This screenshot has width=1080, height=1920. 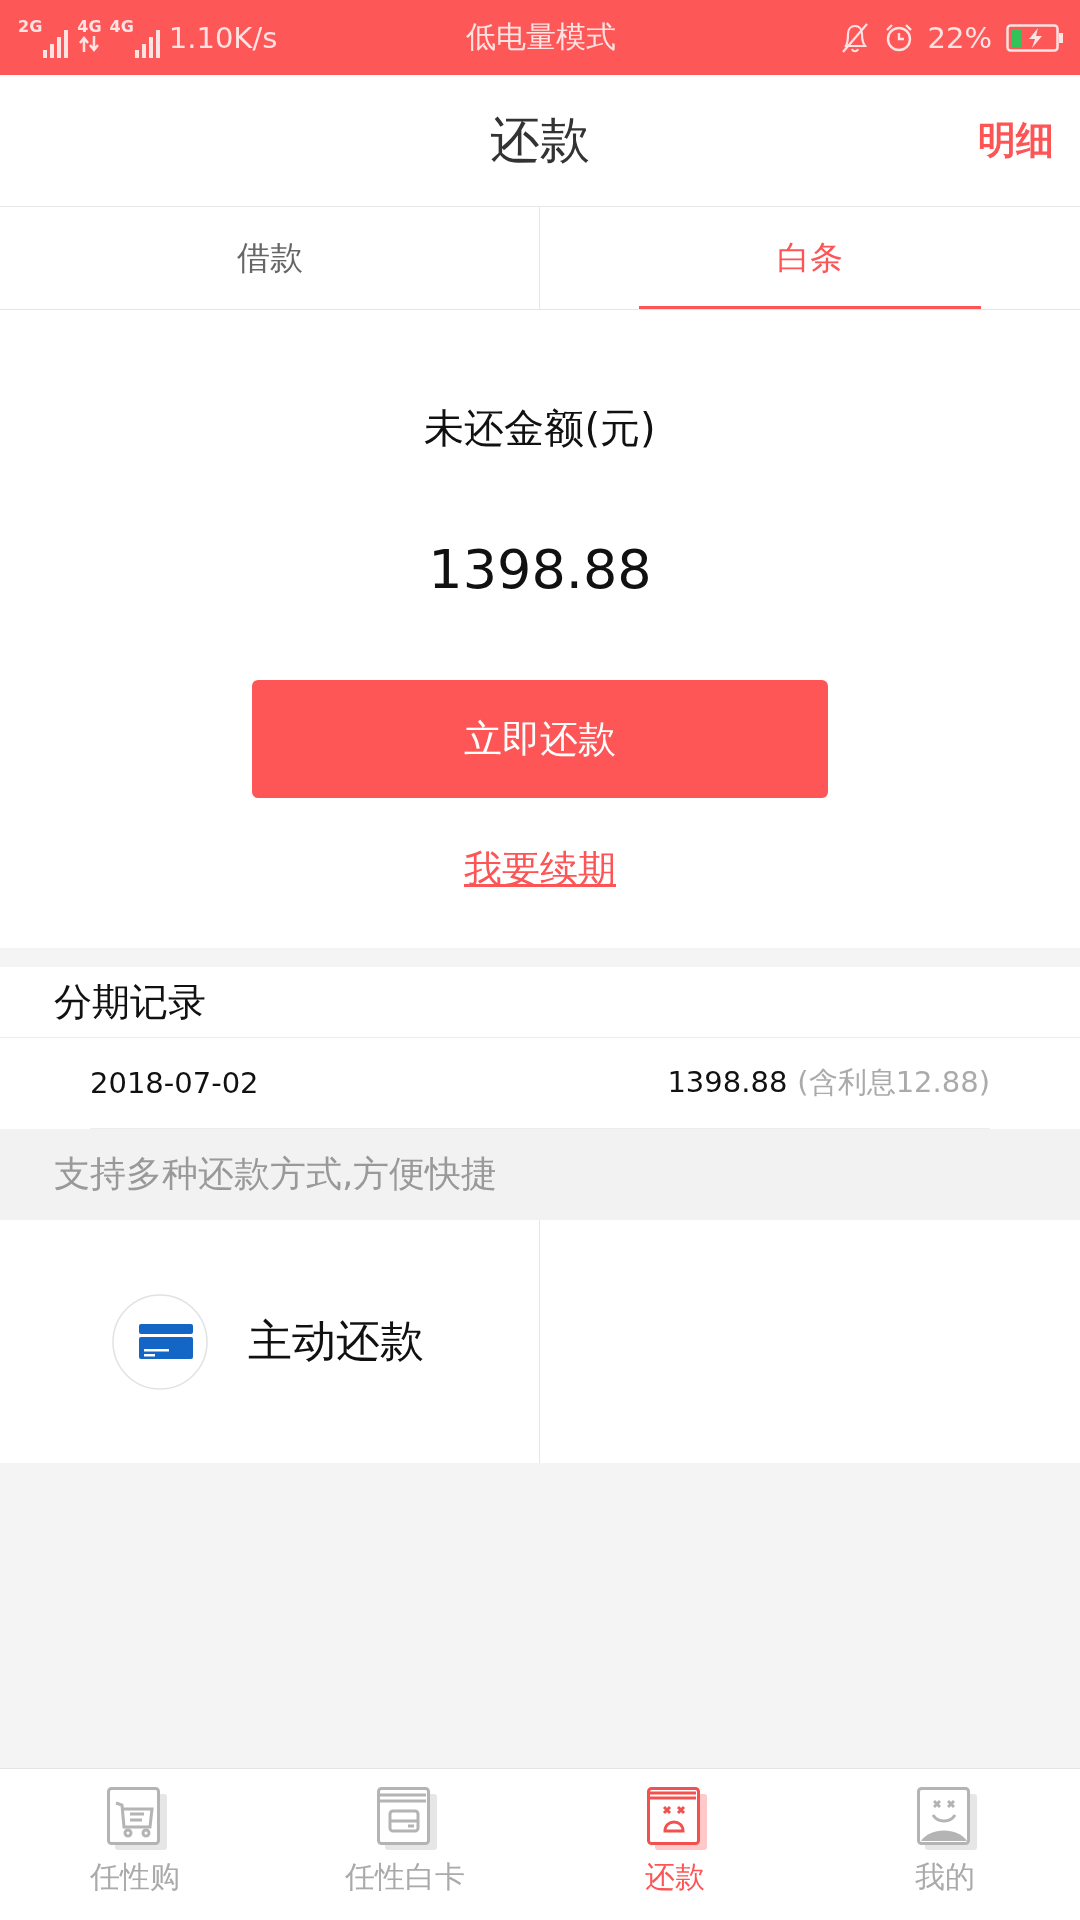 What do you see at coordinates (89, 43) in the screenshot?
I see `data-arrows-icon` at bounding box center [89, 43].